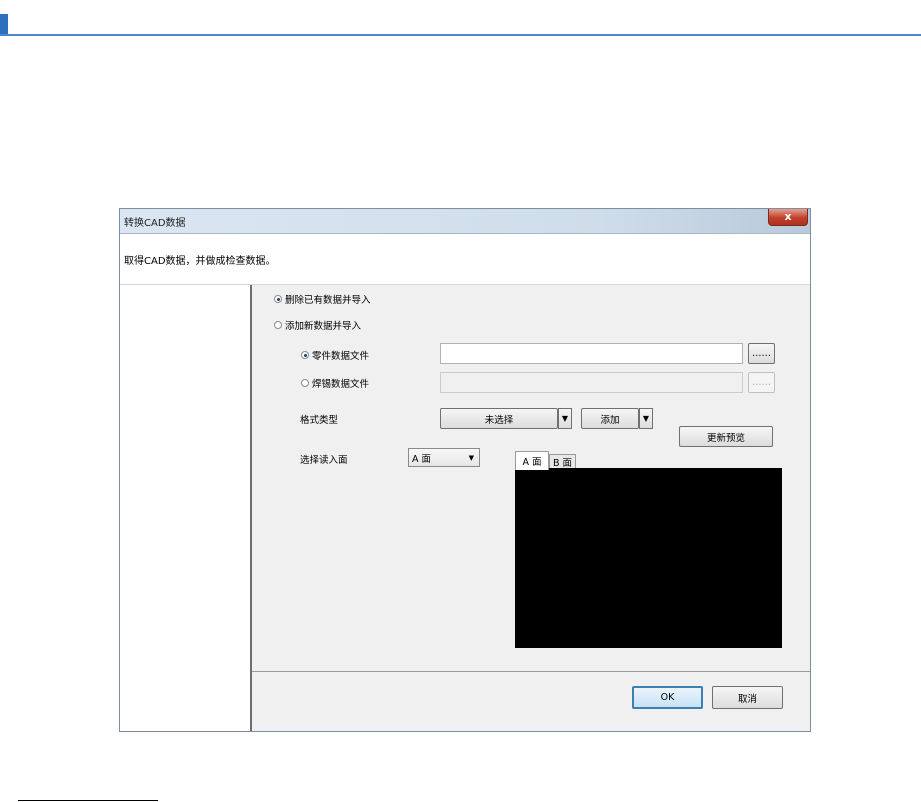 The height and width of the screenshot is (802, 921). Describe the element at coordinates (747, 697) in the screenshot. I see `cancel-button: 取消` at that location.